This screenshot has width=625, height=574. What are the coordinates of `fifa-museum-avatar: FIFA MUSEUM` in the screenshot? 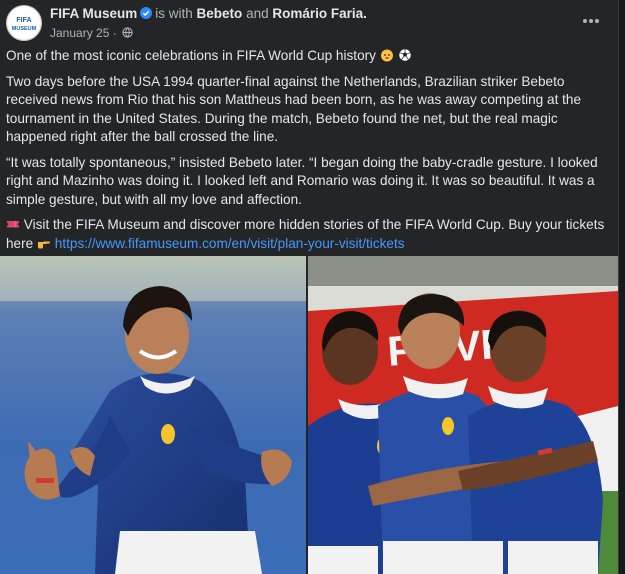 It's located at (24, 23).